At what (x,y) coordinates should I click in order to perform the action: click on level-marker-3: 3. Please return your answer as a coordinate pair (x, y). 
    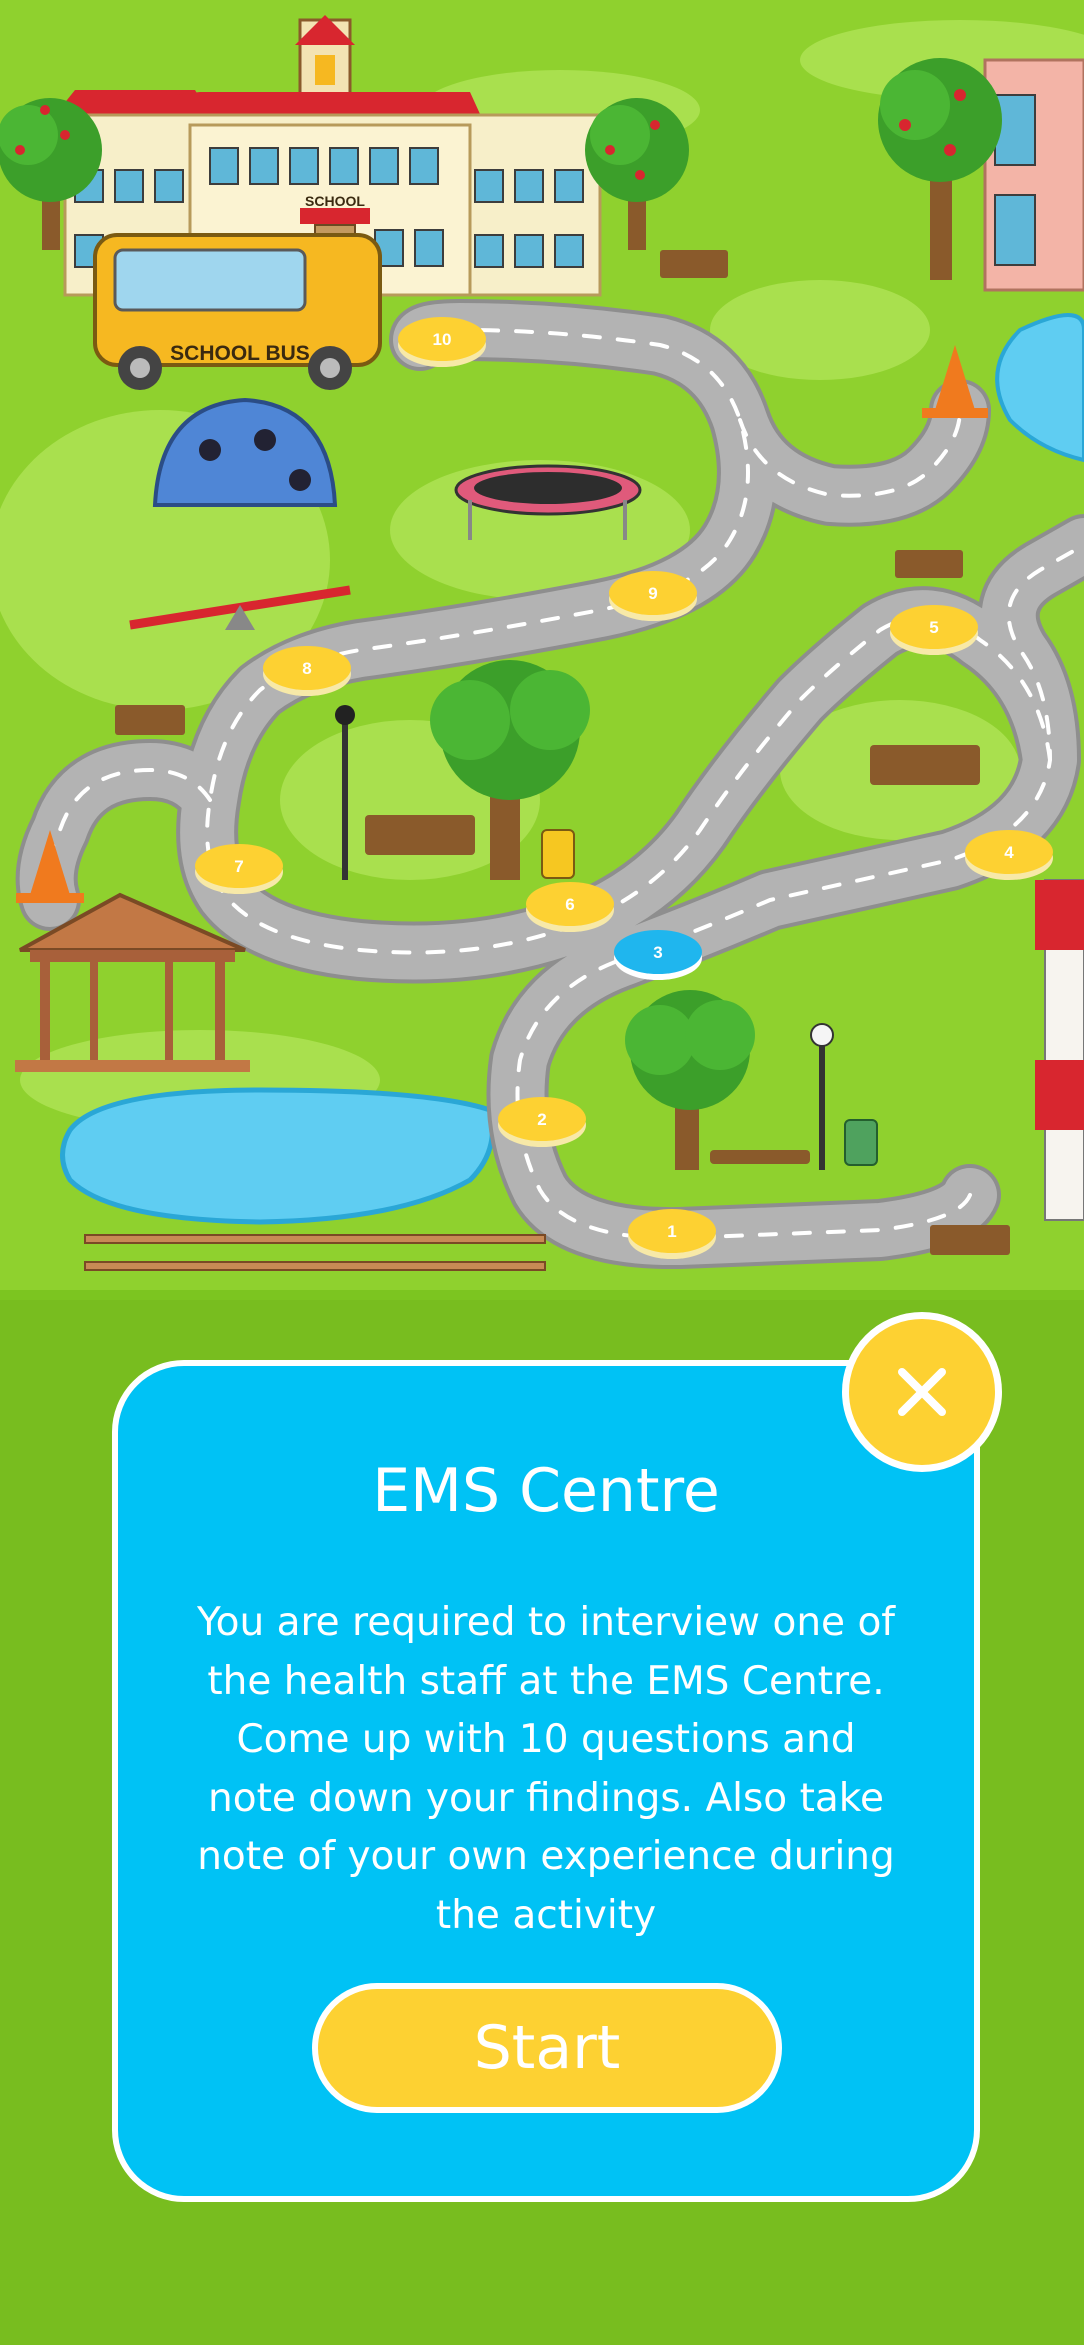
    Looking at the image, I should click on (658, 955).